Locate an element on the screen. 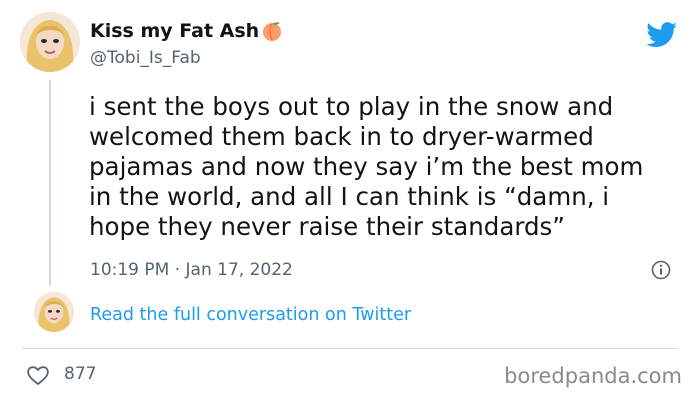 The height and width of the screenshot is (400, 700). twitter-bird-icon is located at coordinates (662, 35).